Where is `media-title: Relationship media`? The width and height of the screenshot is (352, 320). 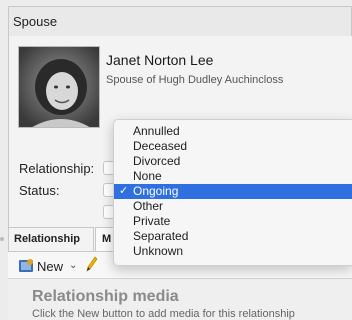
media-title: Relationship media is located at coordinates (105, 296).